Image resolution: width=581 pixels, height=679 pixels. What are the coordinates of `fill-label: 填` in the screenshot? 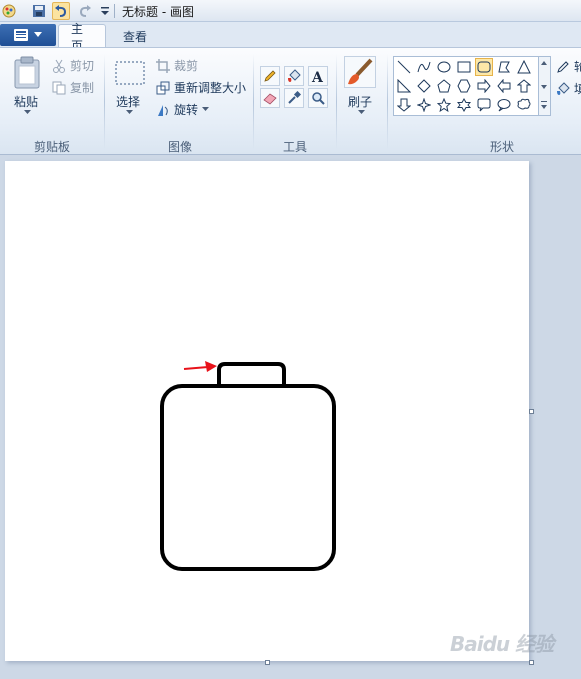 It's located at (577, 89).